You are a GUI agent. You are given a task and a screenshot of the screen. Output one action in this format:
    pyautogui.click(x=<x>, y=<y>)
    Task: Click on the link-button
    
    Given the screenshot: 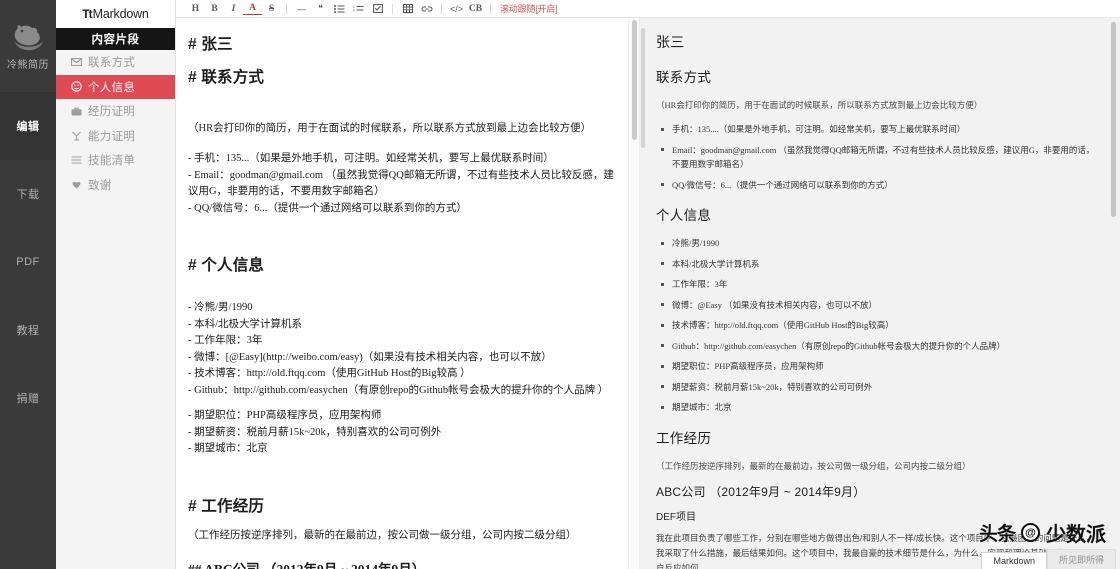 What is the action you would take?
    pyautogui.click(x=426, y=9)
    